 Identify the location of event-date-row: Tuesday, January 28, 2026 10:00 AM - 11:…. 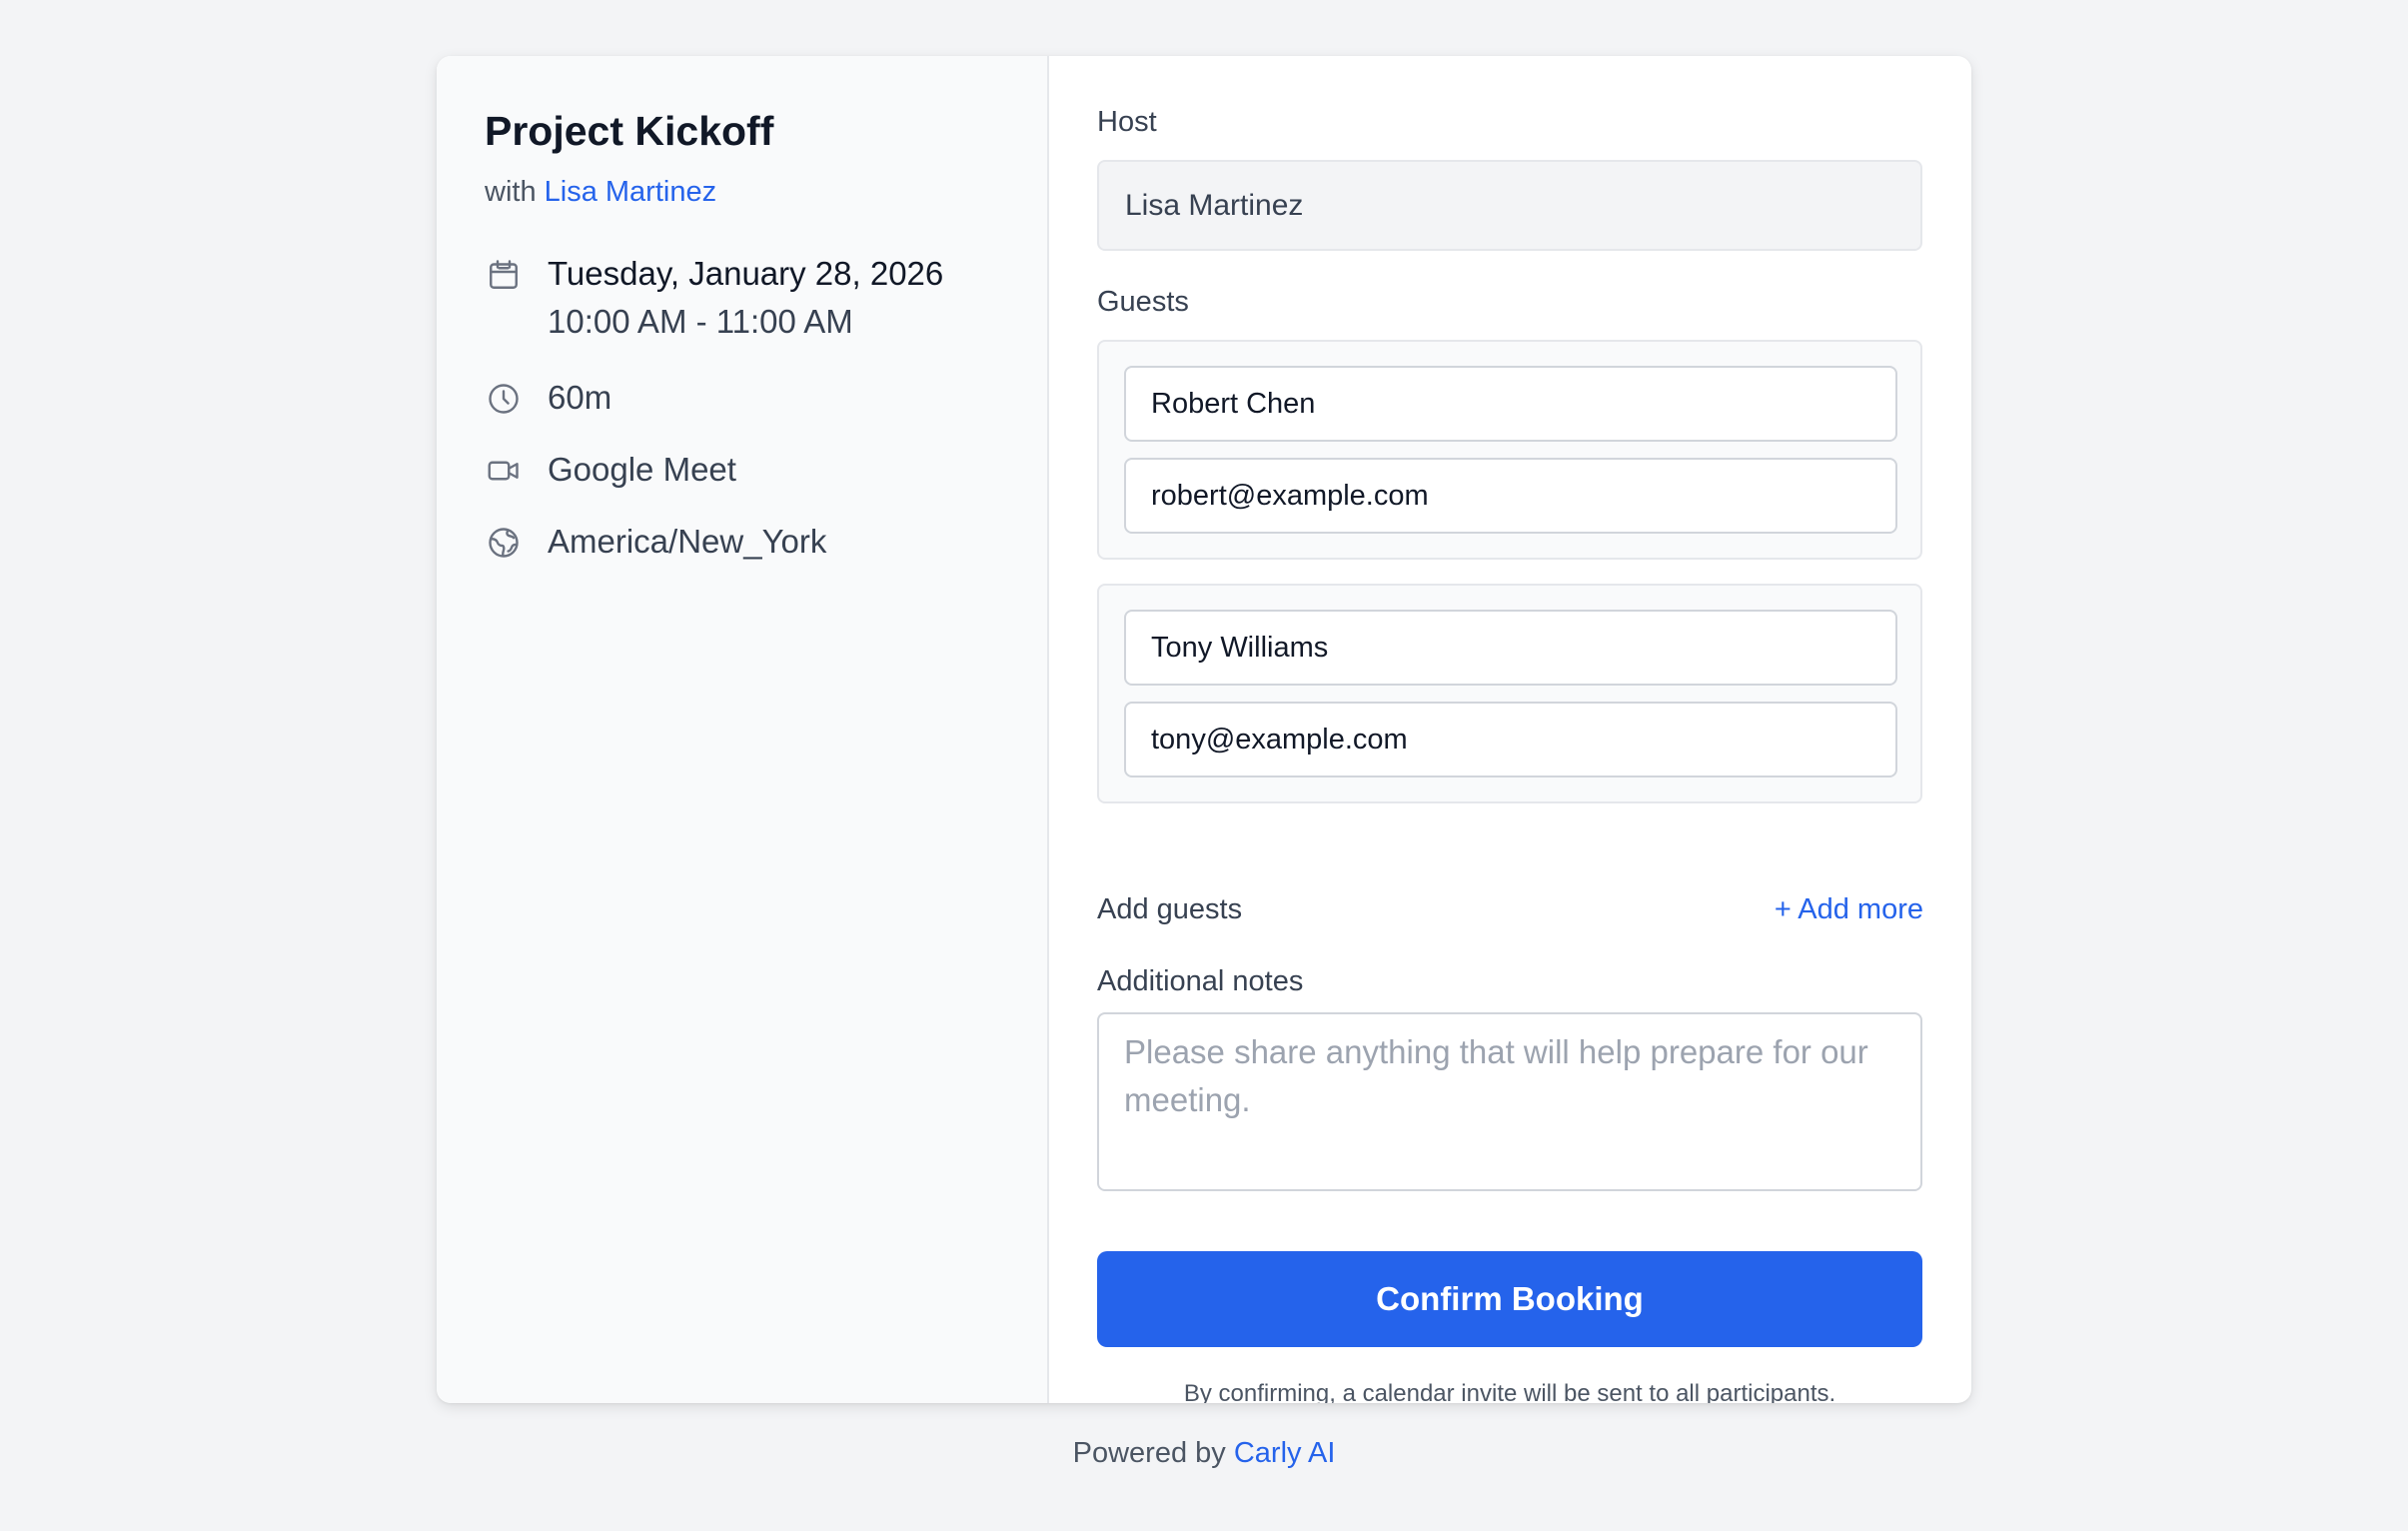
(714, 300).